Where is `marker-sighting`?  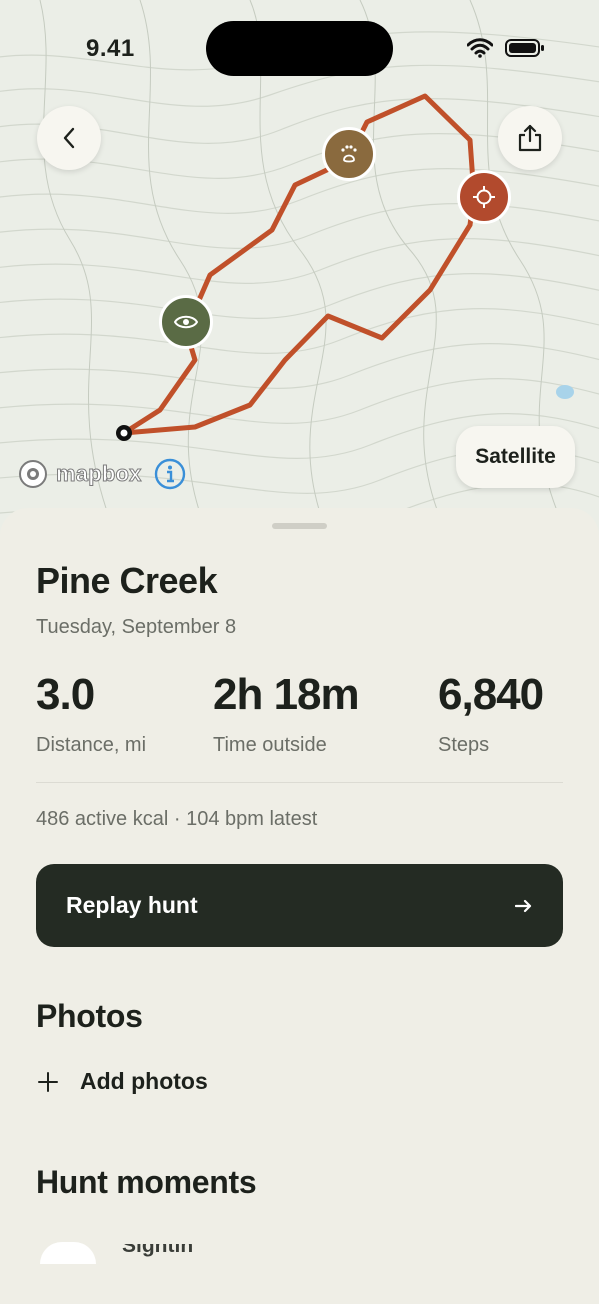 marker-sighting is located at coordinates (186, 322).